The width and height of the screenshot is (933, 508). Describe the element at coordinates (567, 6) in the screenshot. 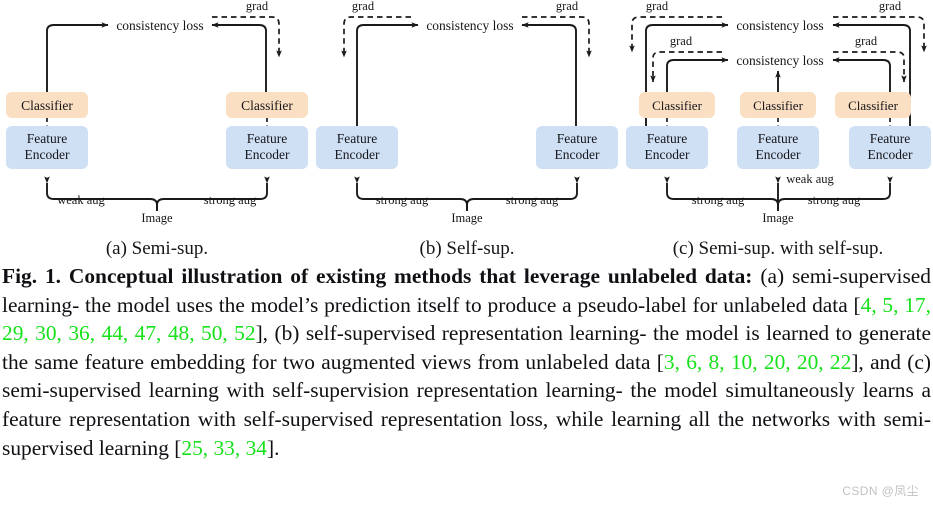

I see `panel-b-right-grad-label: grad` at that location.